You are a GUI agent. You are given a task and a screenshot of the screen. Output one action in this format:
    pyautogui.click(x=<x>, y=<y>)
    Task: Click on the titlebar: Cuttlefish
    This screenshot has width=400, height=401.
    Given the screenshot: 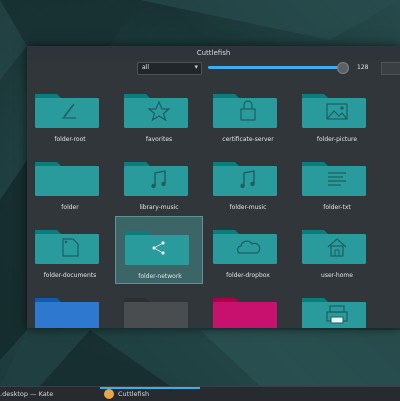 What is the action you would take?
    pyautogui.click(x=213, y=53)
    